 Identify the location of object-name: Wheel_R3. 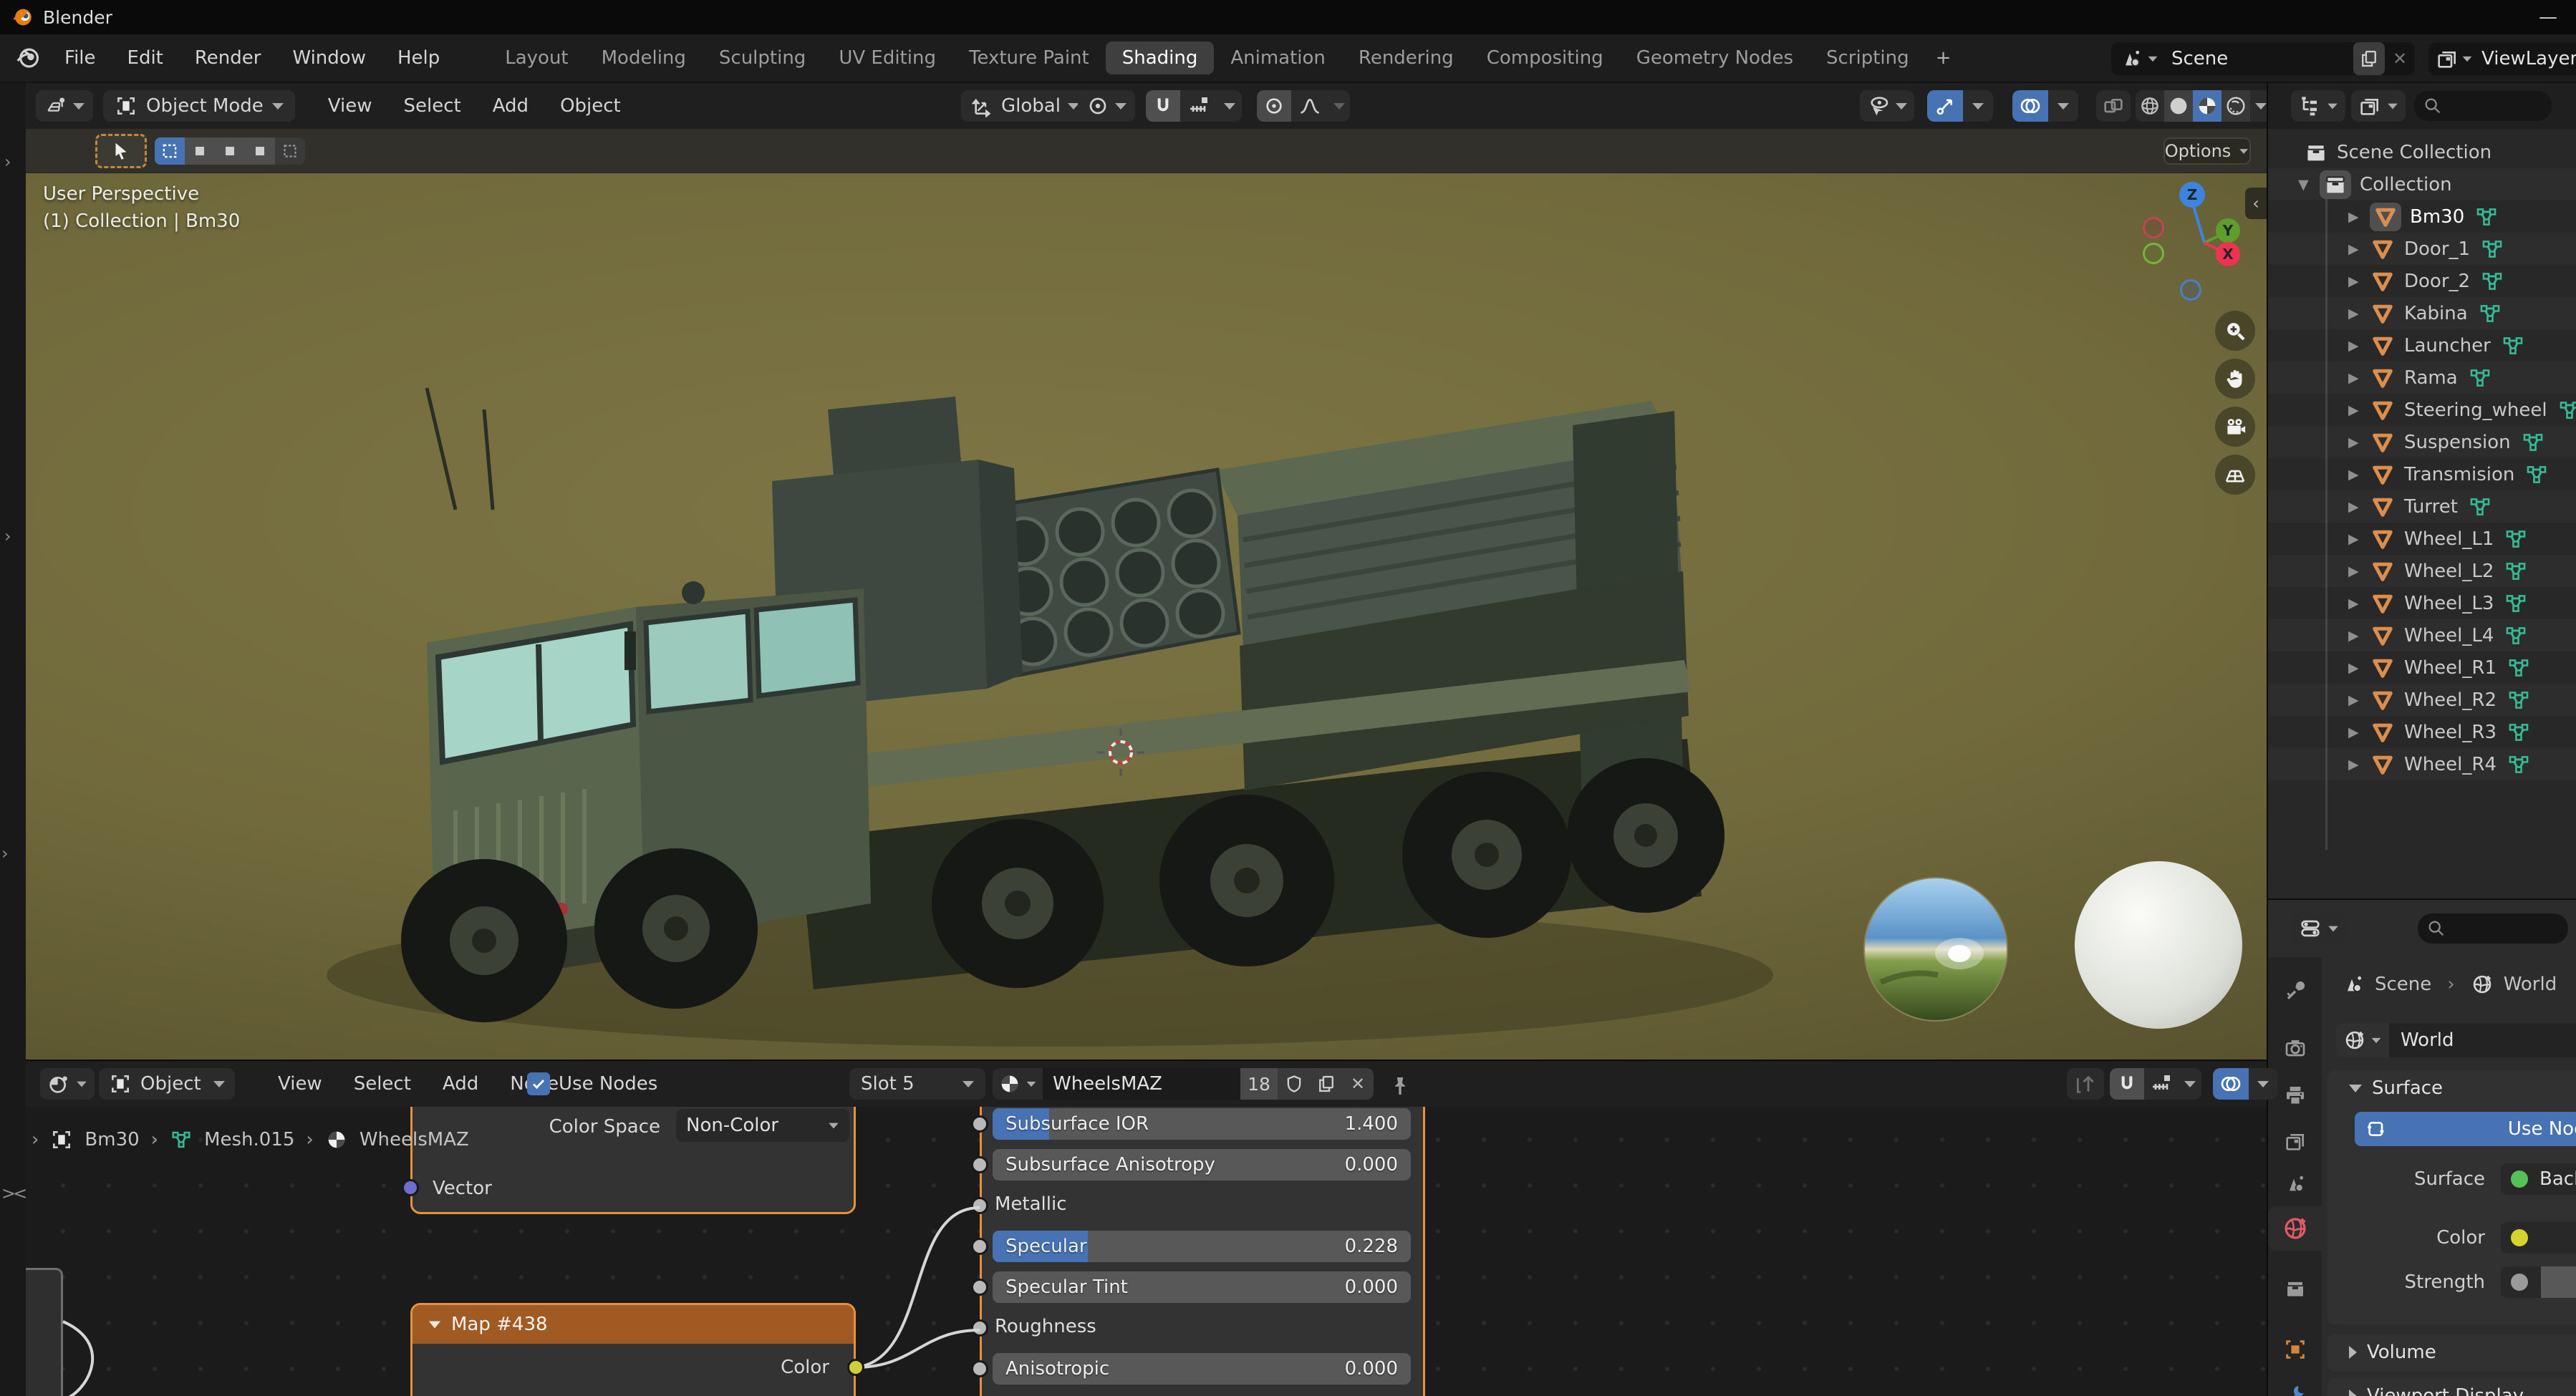
(2450, 732).